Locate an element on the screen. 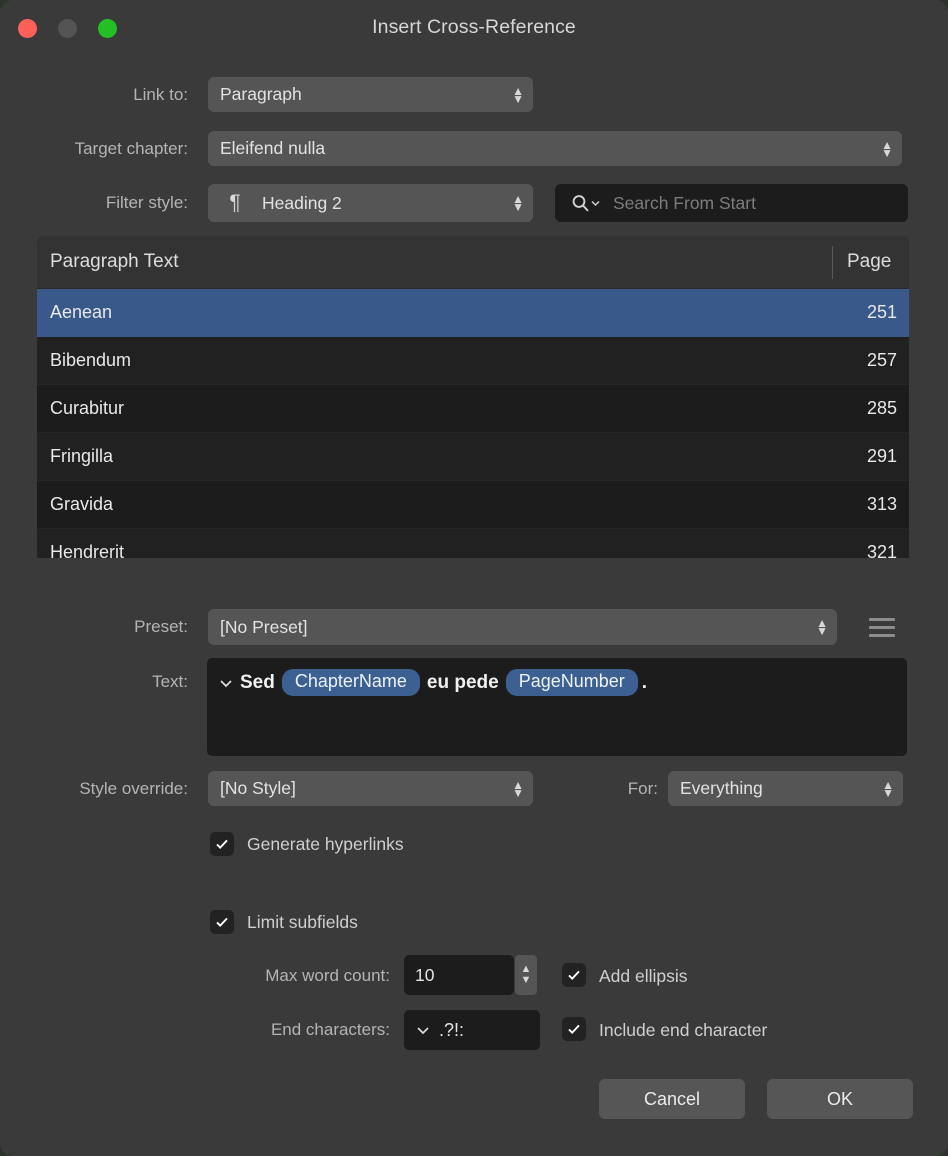  stepper-down-arrow: ▼ is located at coordinates (526, 980).